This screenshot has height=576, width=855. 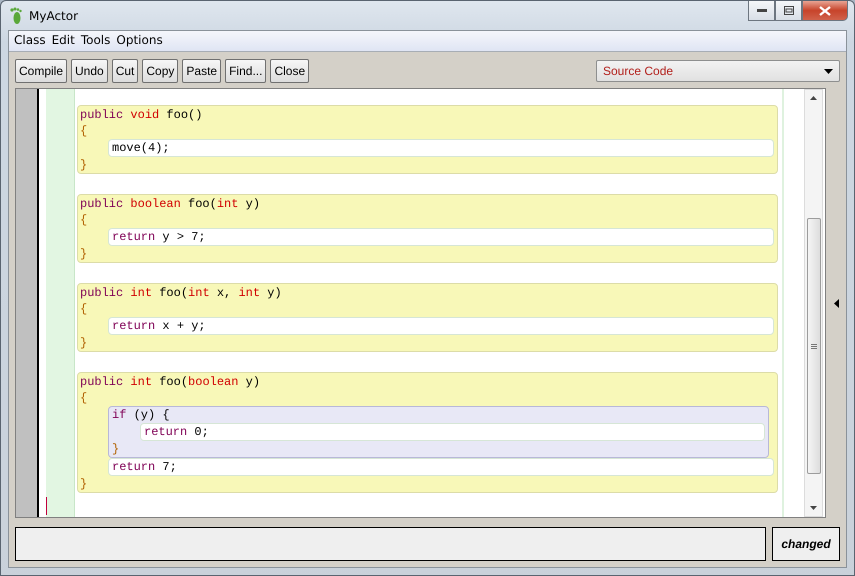 I want to click on close-icon, so click(x=825, y=11).